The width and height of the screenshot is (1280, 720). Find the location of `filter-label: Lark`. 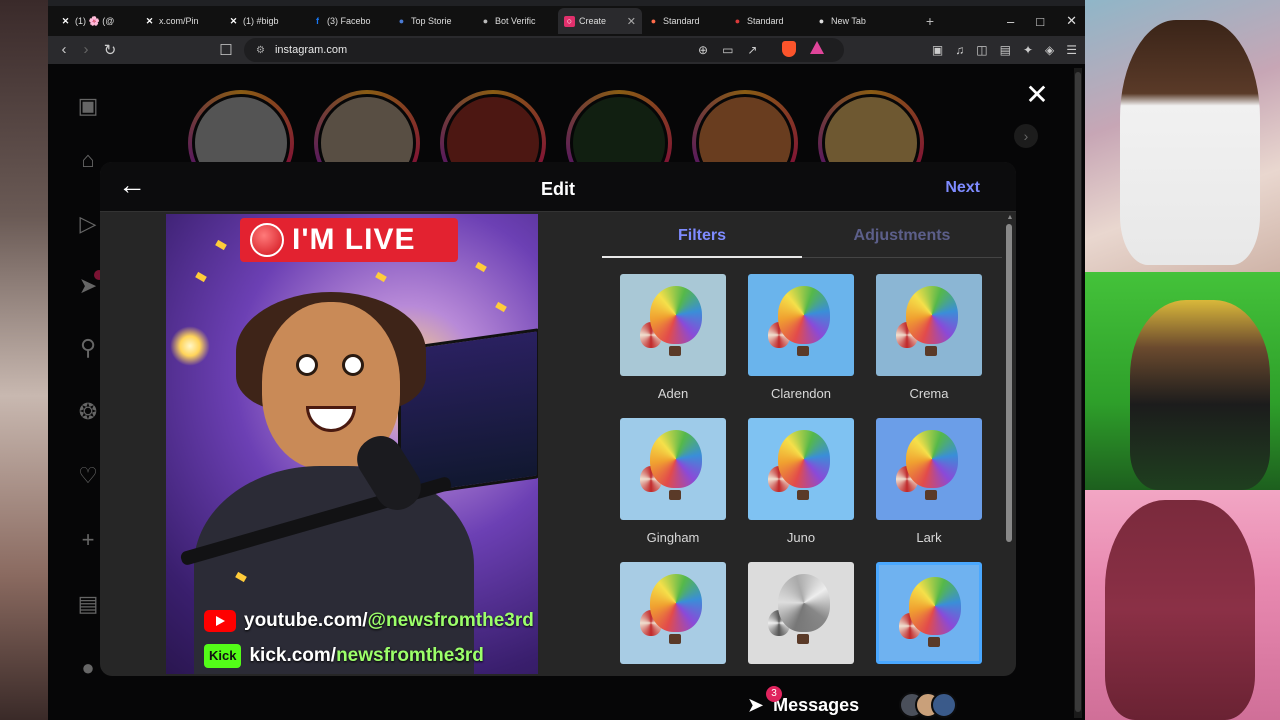

filter-label: Lark is located at coordinates (929, 537).